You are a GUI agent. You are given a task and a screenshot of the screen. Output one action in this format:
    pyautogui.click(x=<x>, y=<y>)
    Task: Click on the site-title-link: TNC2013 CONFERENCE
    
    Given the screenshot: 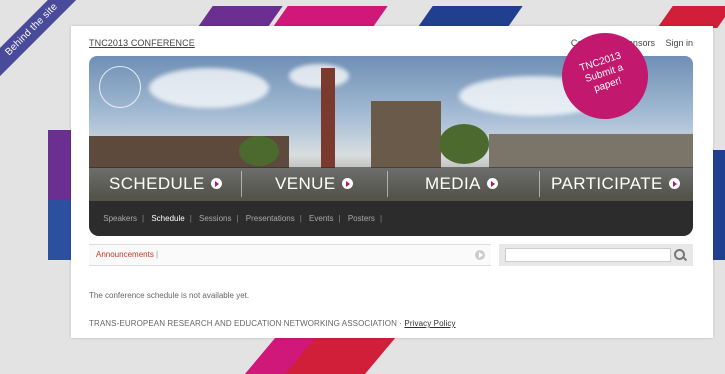 What is the action you would take?
    pyautogui.click(x=142, y=43)
    